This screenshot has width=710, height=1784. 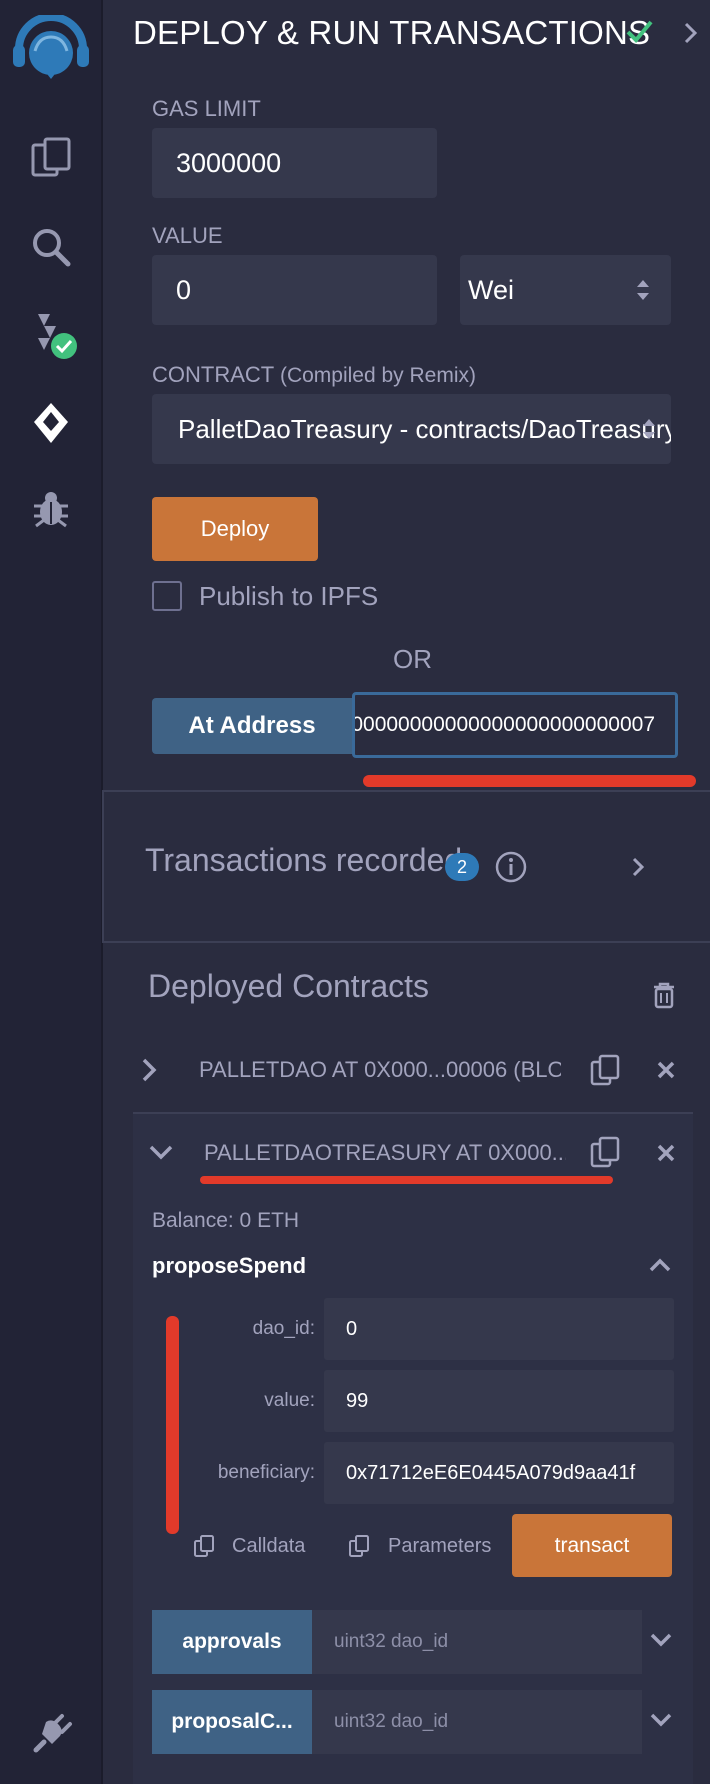 What do you see at coordinates (406, 1180) in the screenshot?
I see `annotation-underline-contract` at bounding box center [406, 1180].